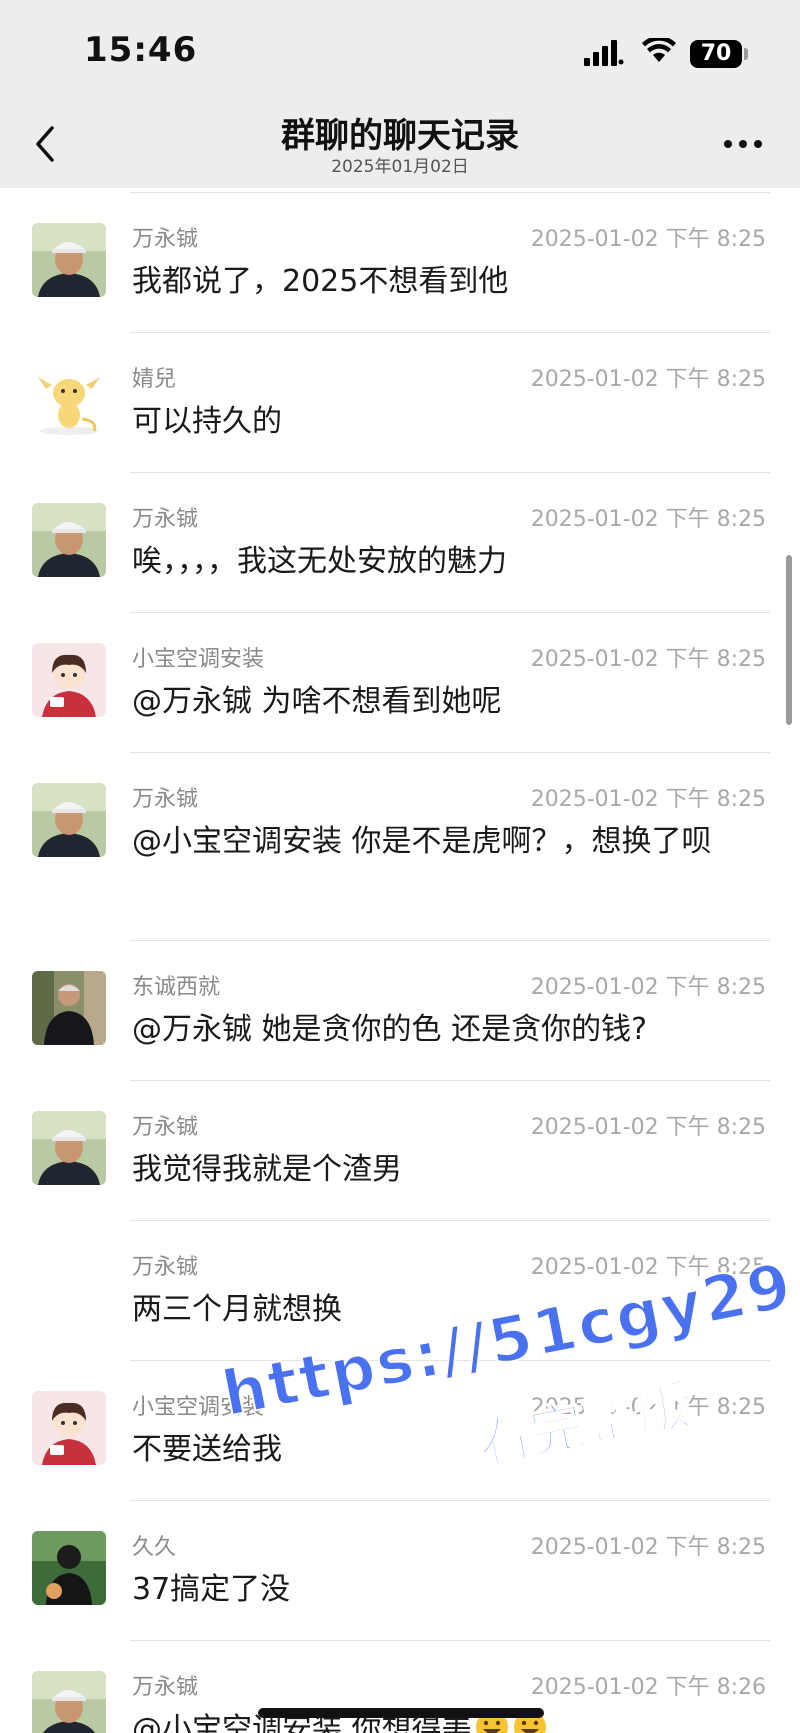 Image resolution: width=800 pixels, height=1733 pixels. What do you see at coordinates (400, 1431) in the screenshot?
I see `message-row: 小宝空调安装 2025-01-02 下午 8:25 不要送给我` at bounding box center [400, 1431].